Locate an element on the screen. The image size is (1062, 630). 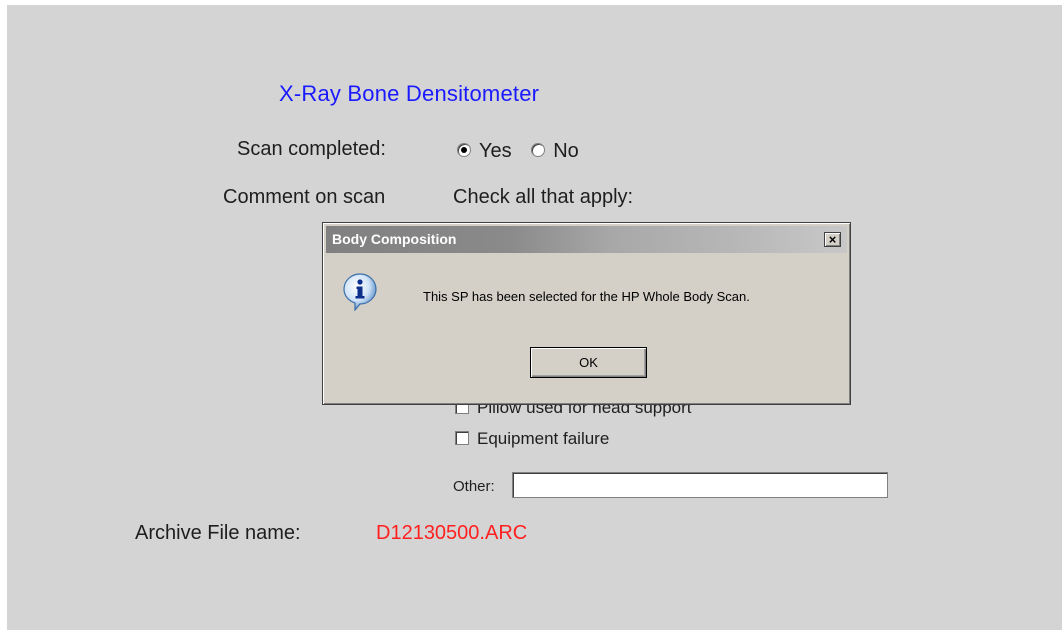
radio-no-button is located at coordinates (538, 149).